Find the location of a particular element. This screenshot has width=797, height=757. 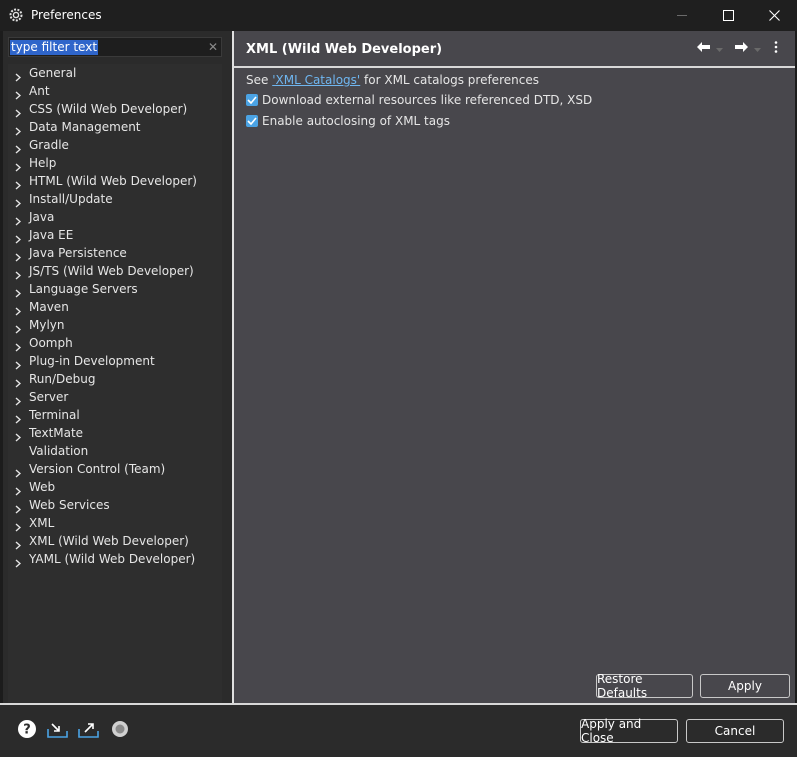

chevron-right-icon is located at coordinates (18, 564).